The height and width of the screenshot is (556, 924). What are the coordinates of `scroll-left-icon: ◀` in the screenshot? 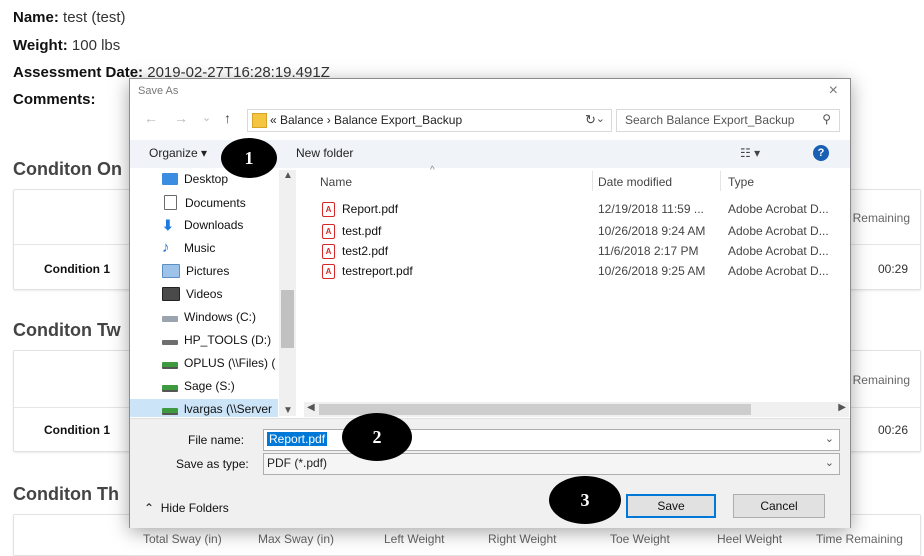 It's located at (311, 407).